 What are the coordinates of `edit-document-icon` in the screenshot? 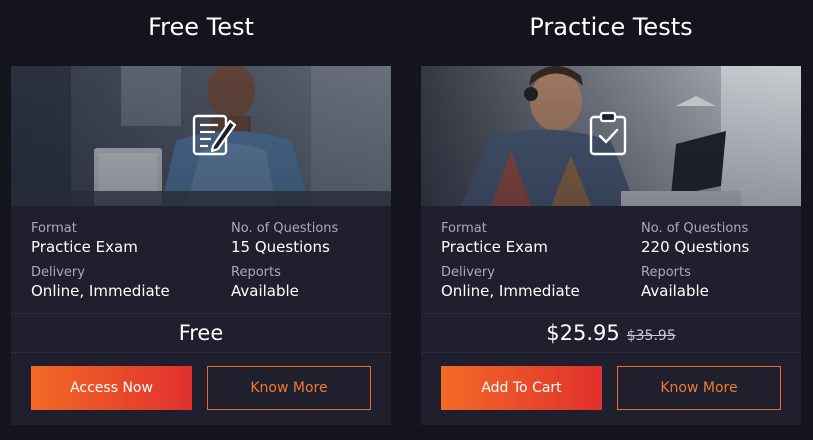 It's located at (214, 135).